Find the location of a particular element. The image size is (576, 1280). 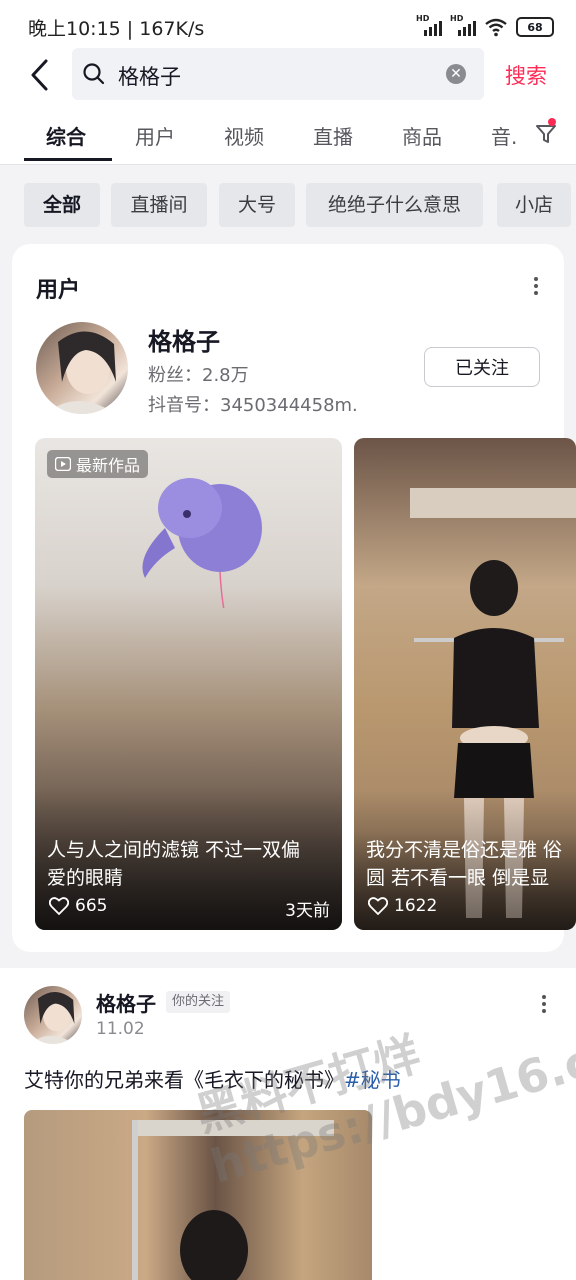

notification-dot is located at coordinates (552, 122).